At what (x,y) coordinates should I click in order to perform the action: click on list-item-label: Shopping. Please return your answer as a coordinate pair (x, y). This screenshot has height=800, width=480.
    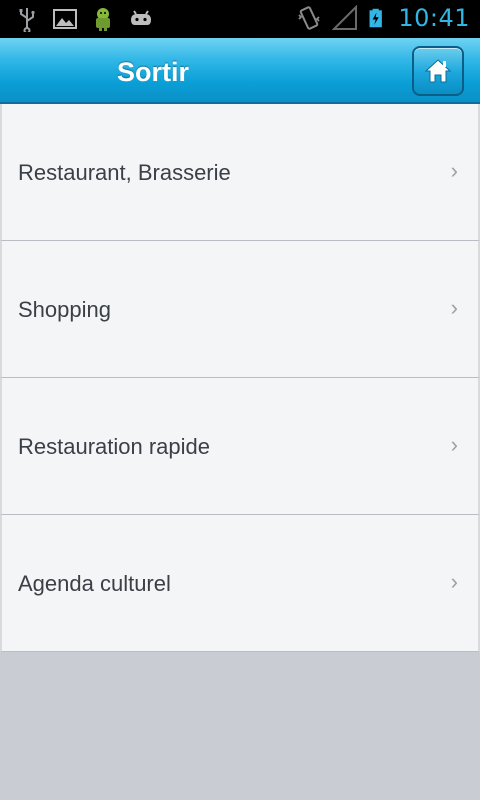
    Looking at the image, I should click on (64, 309).